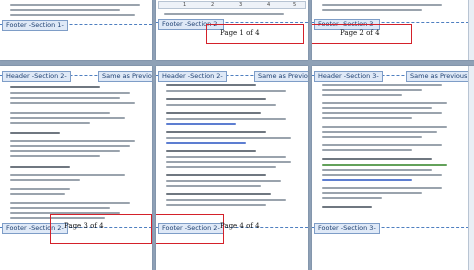 This screenshot has width=474, height=270. I want to click on header-section-tag: Header -Section 3-, so click(348, 76).